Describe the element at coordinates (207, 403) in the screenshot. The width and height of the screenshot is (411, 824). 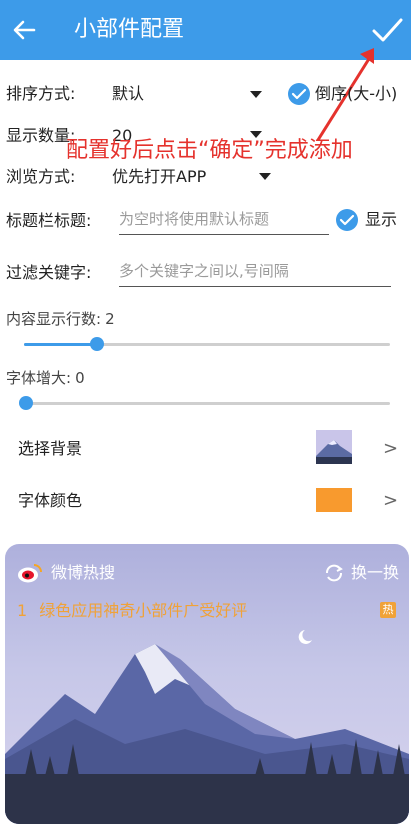
I see `font-size-slider-track` at that location.